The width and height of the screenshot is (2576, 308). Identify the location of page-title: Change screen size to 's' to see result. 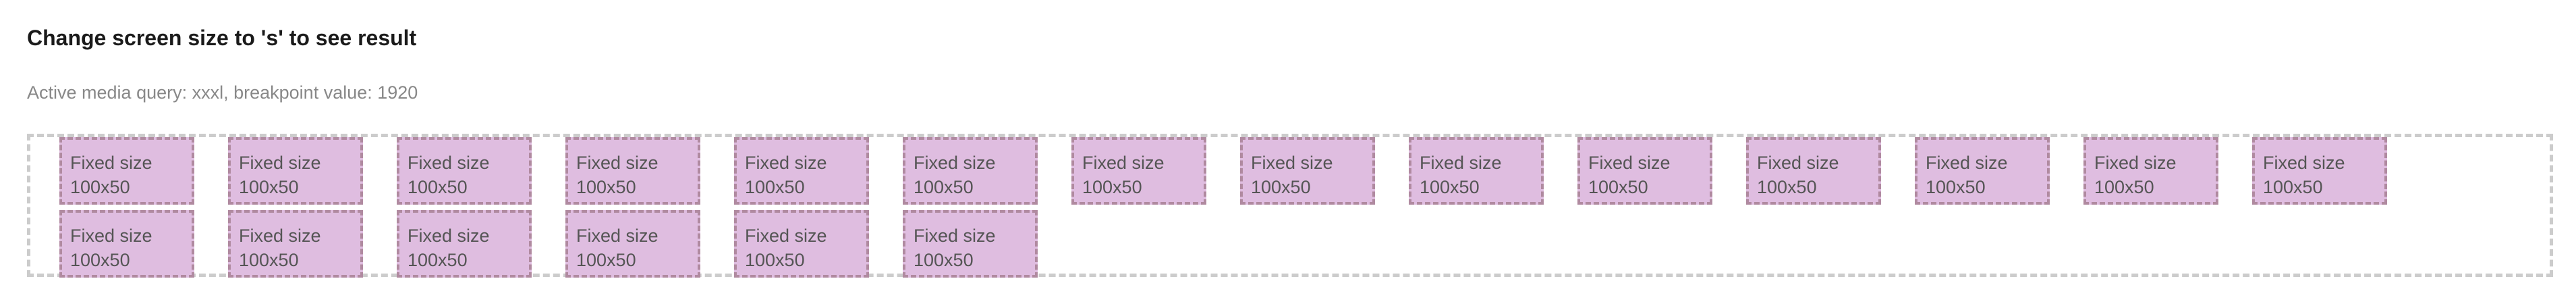
(222, 38).